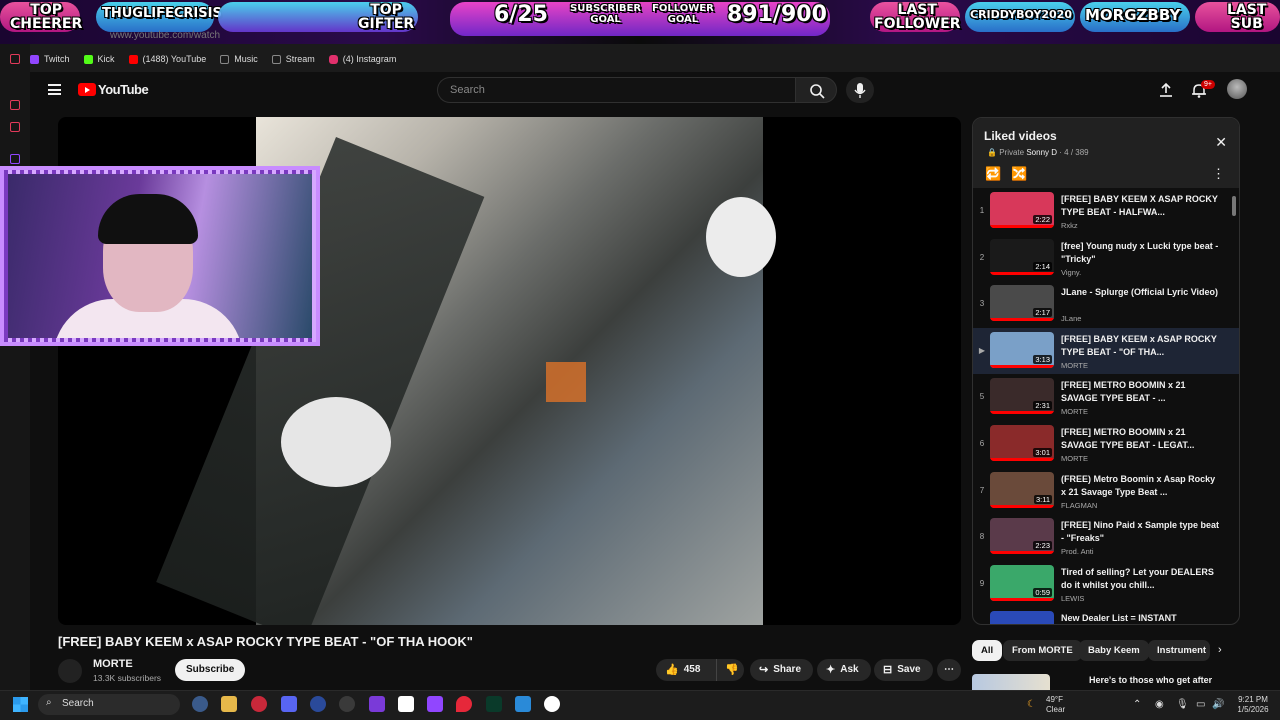 This screenshot has width=1280, height=720. I want to click on thumbs-down-icon: 👎, so click(727, 670).